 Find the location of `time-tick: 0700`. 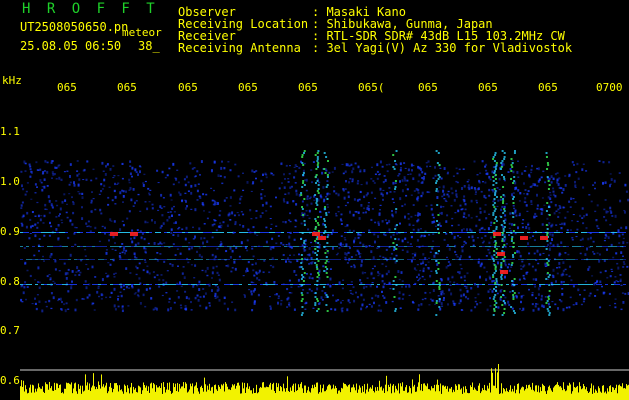

time-tick: 0700 is located at coordinates (609, 87).